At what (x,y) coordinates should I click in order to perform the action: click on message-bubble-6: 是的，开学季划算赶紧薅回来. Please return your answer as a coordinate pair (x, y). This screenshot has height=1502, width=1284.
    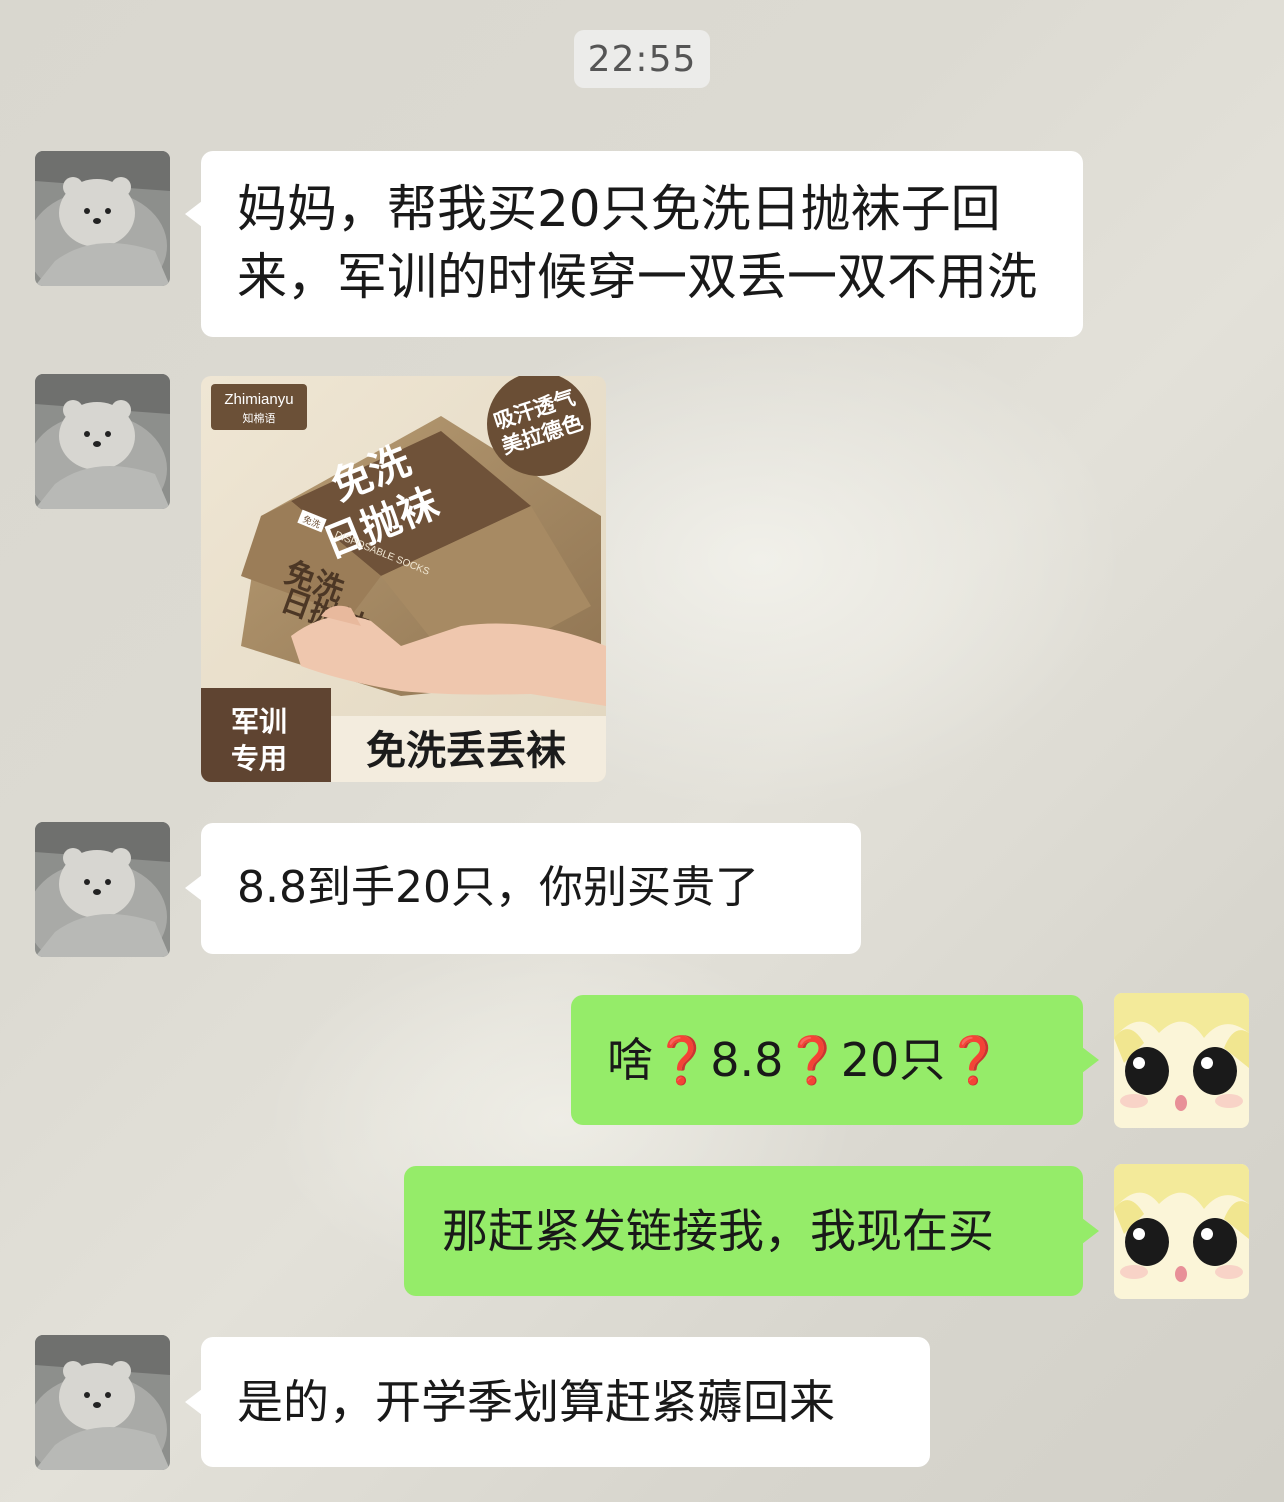
    Looking at the image, I should click on (557, 1402).